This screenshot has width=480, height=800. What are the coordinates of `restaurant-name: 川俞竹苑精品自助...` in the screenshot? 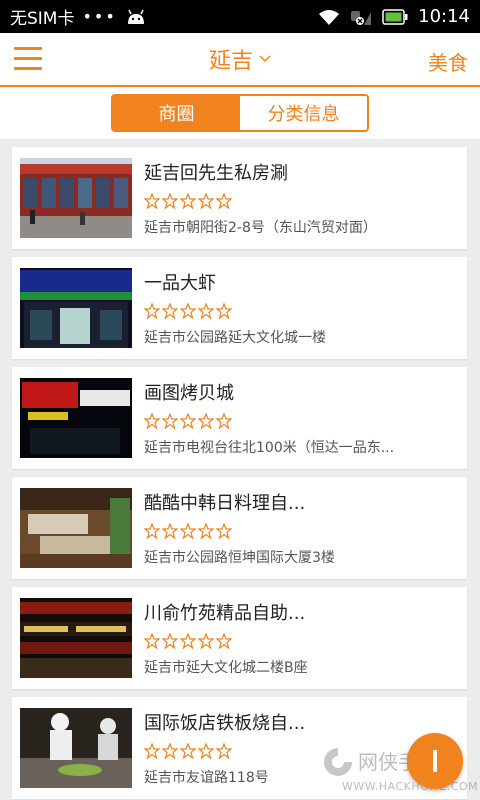 It's located at (225, 613).